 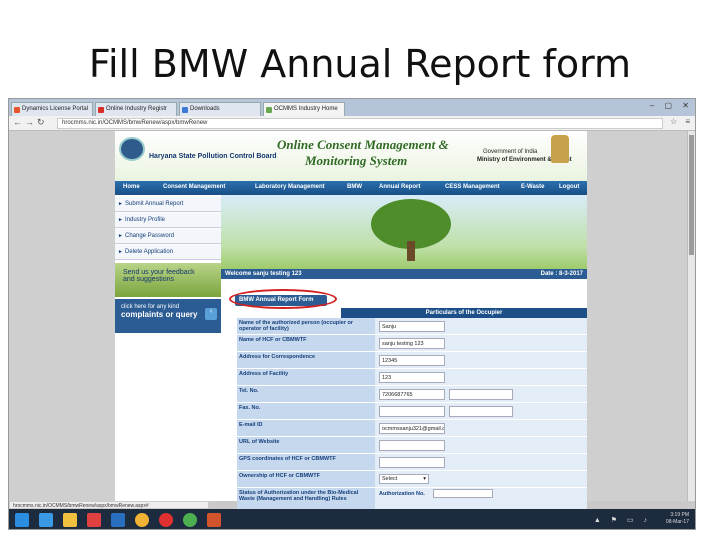 What do you see at coordinates (304, 109) in the screenshot?
I see `browser-tab-4: OCMMS Industry Home` at bounding box center [304, 109].